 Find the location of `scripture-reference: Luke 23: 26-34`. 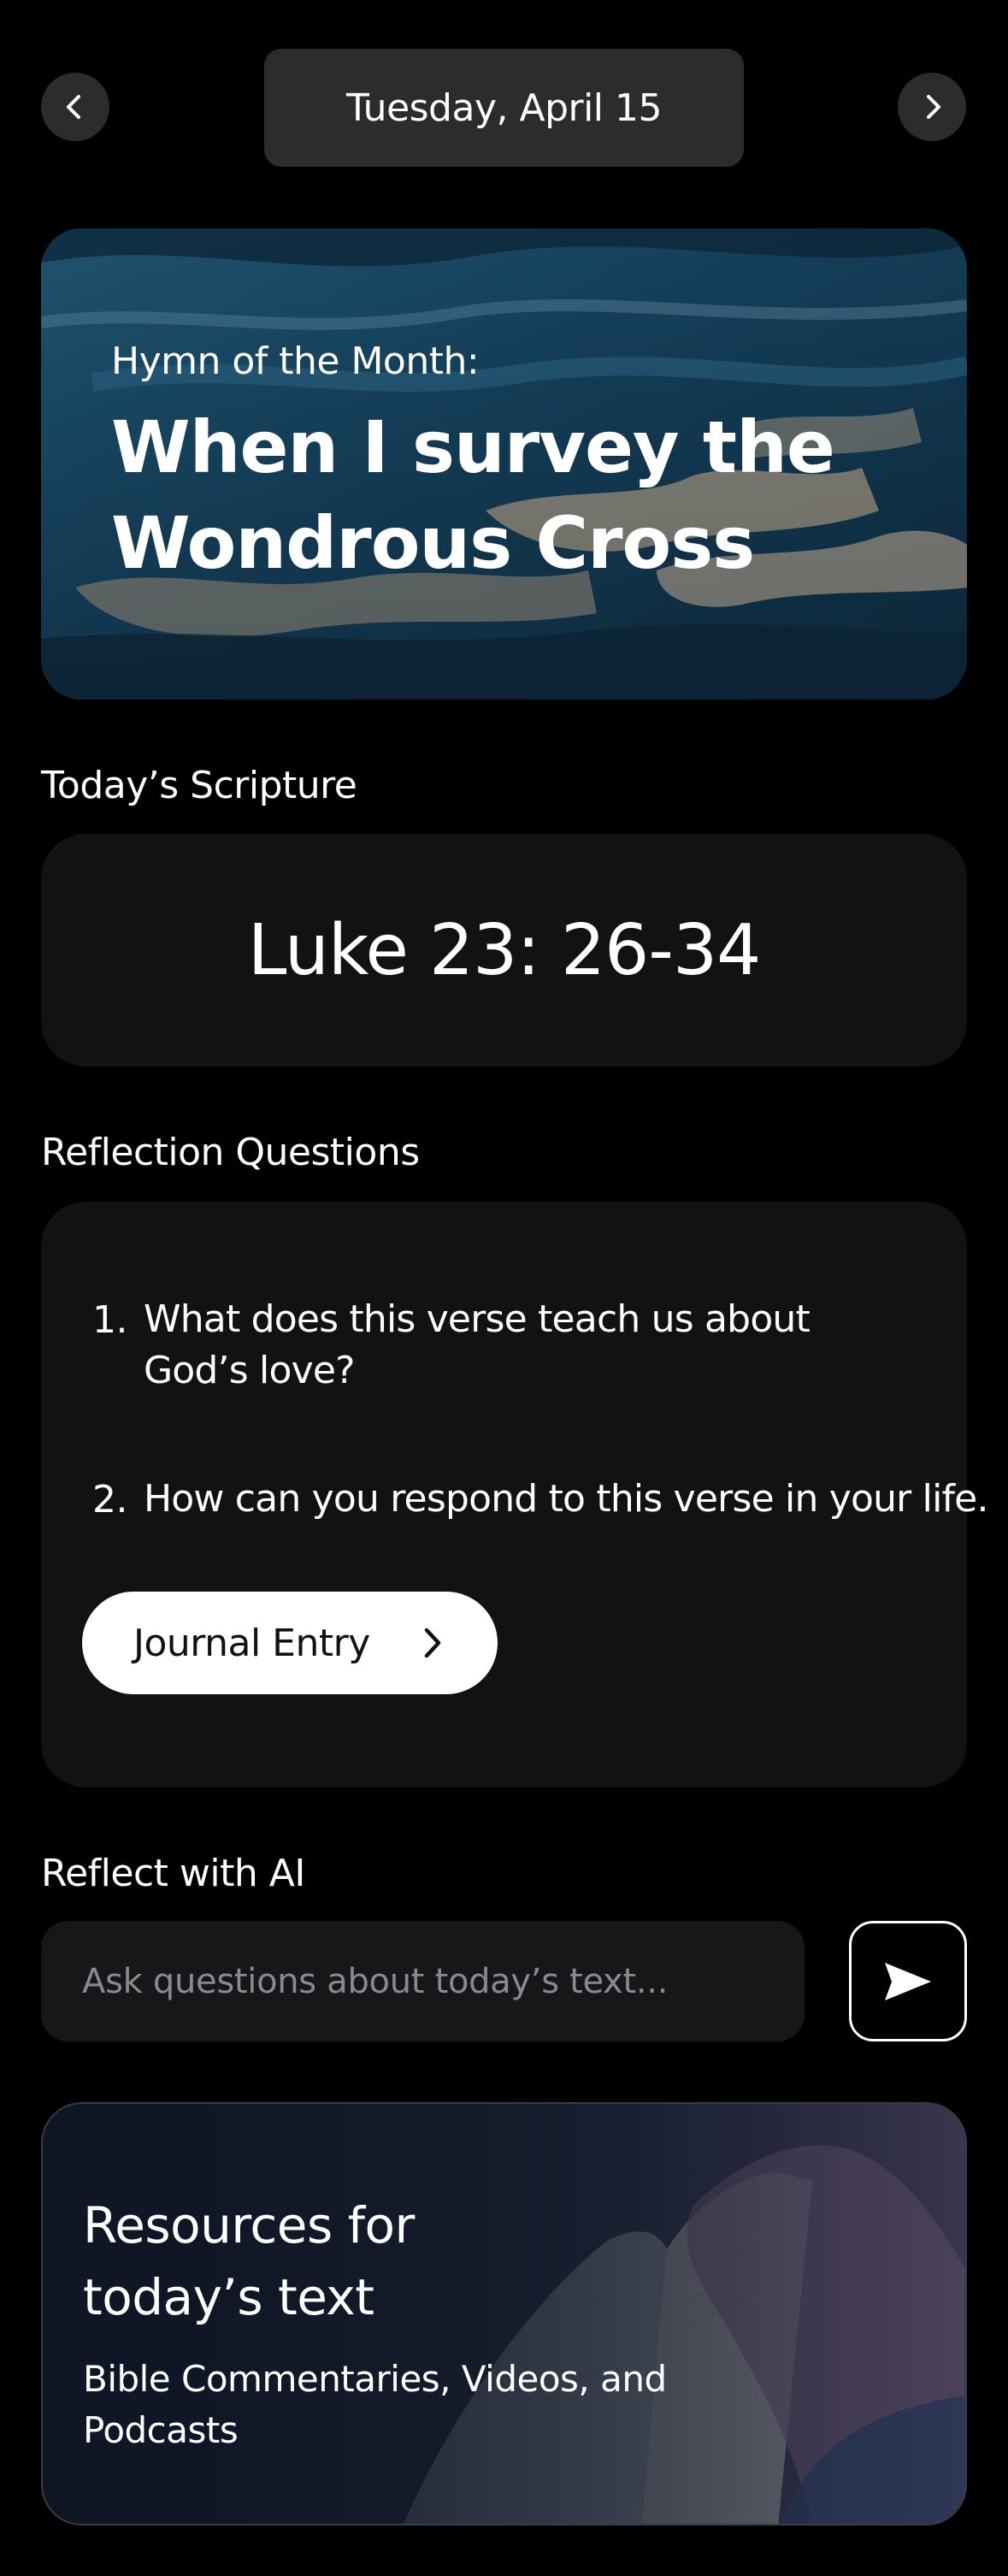

scripture-reference: Luke 23: 26-34 is located at coordinates (504, 950).